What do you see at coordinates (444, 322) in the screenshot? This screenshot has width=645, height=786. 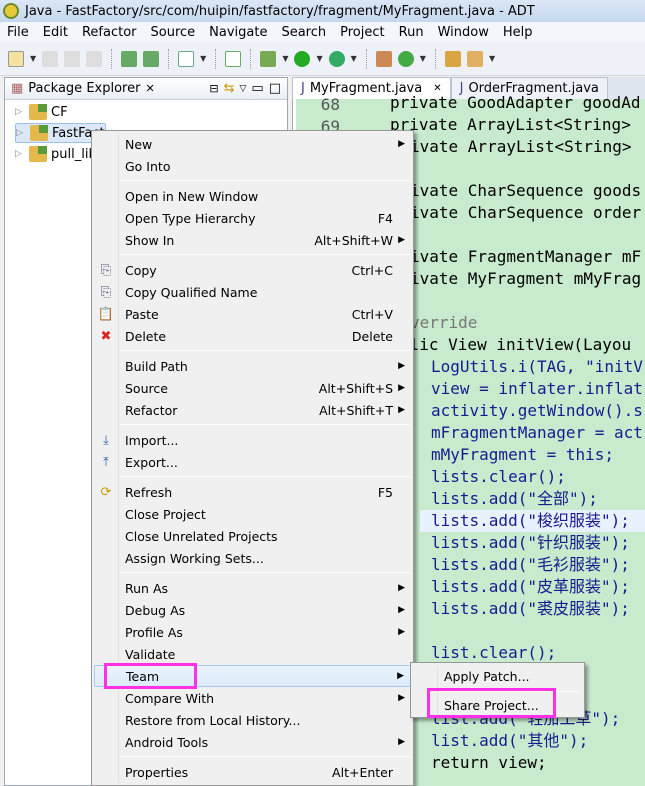 I see `code-line: verride` at bounding box center [444, 322].